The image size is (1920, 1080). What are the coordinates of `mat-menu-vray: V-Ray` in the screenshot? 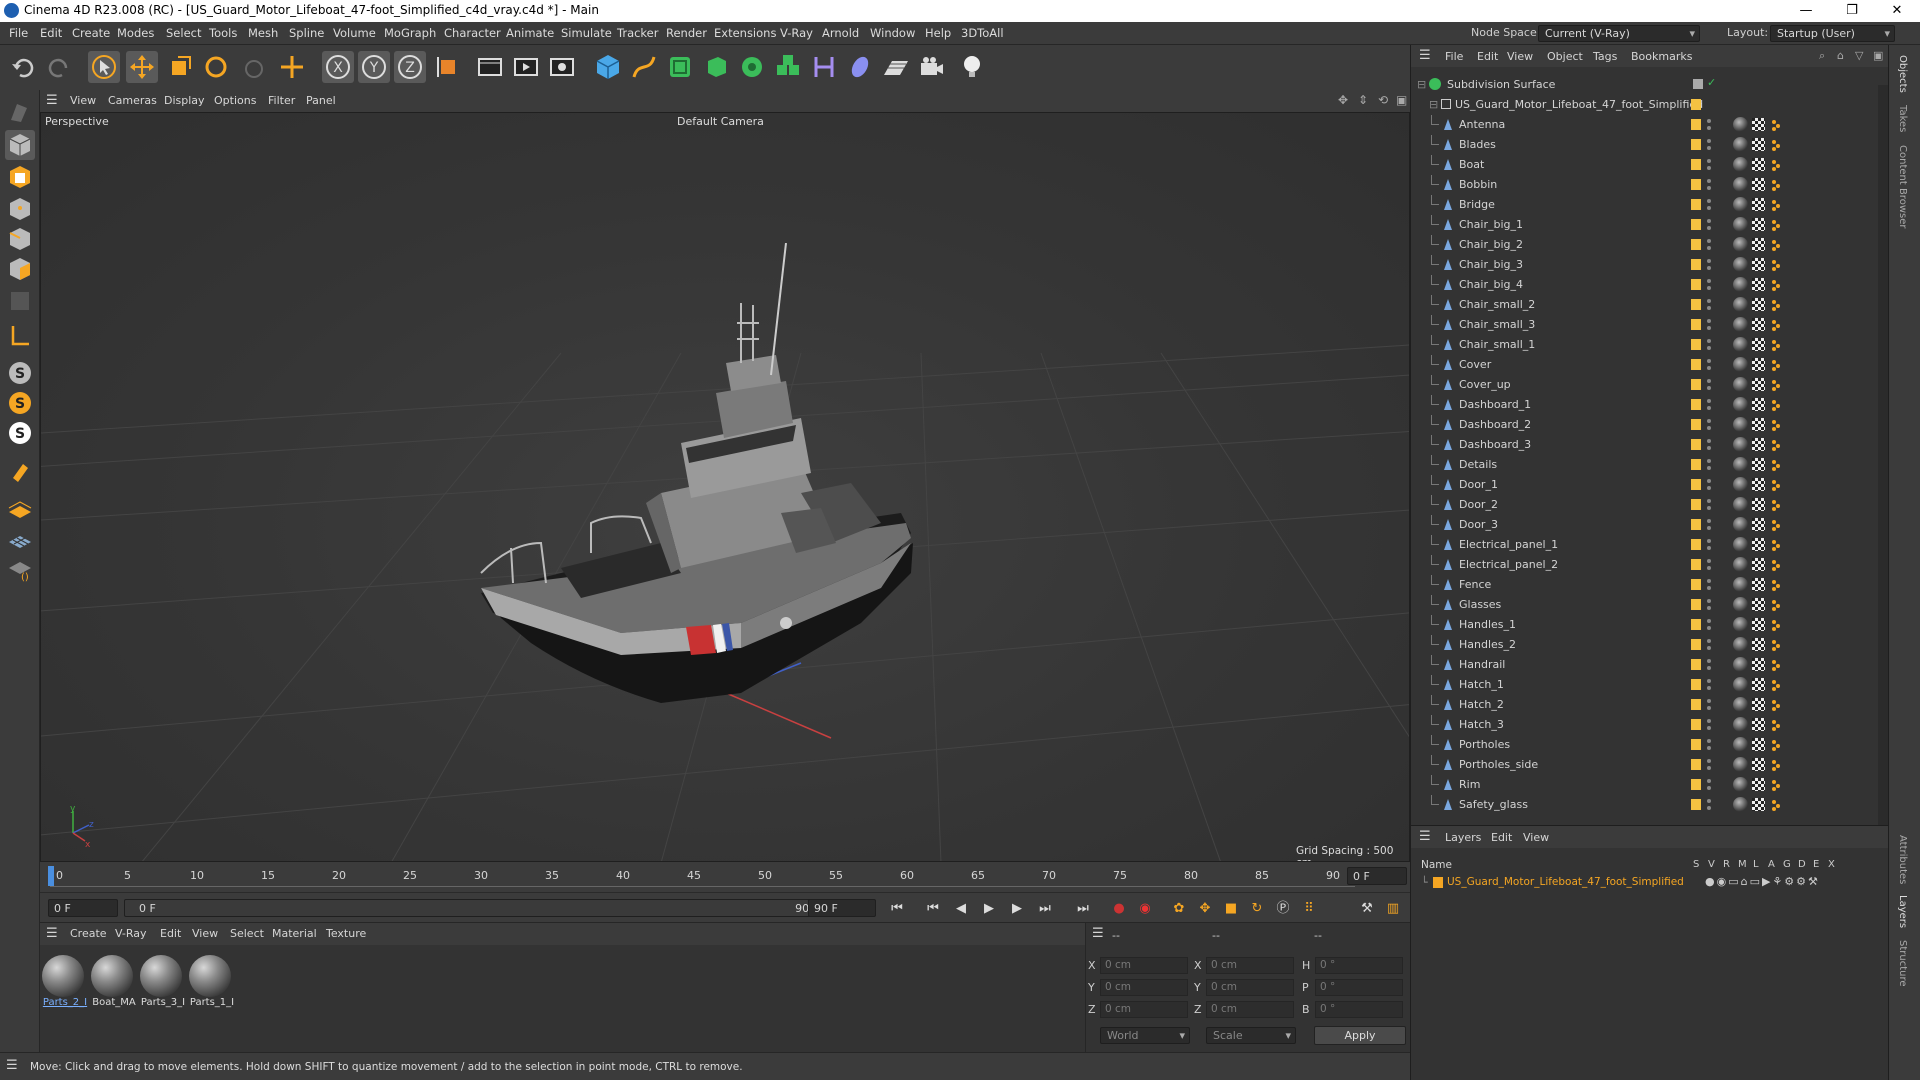 It's located at (131, 933).